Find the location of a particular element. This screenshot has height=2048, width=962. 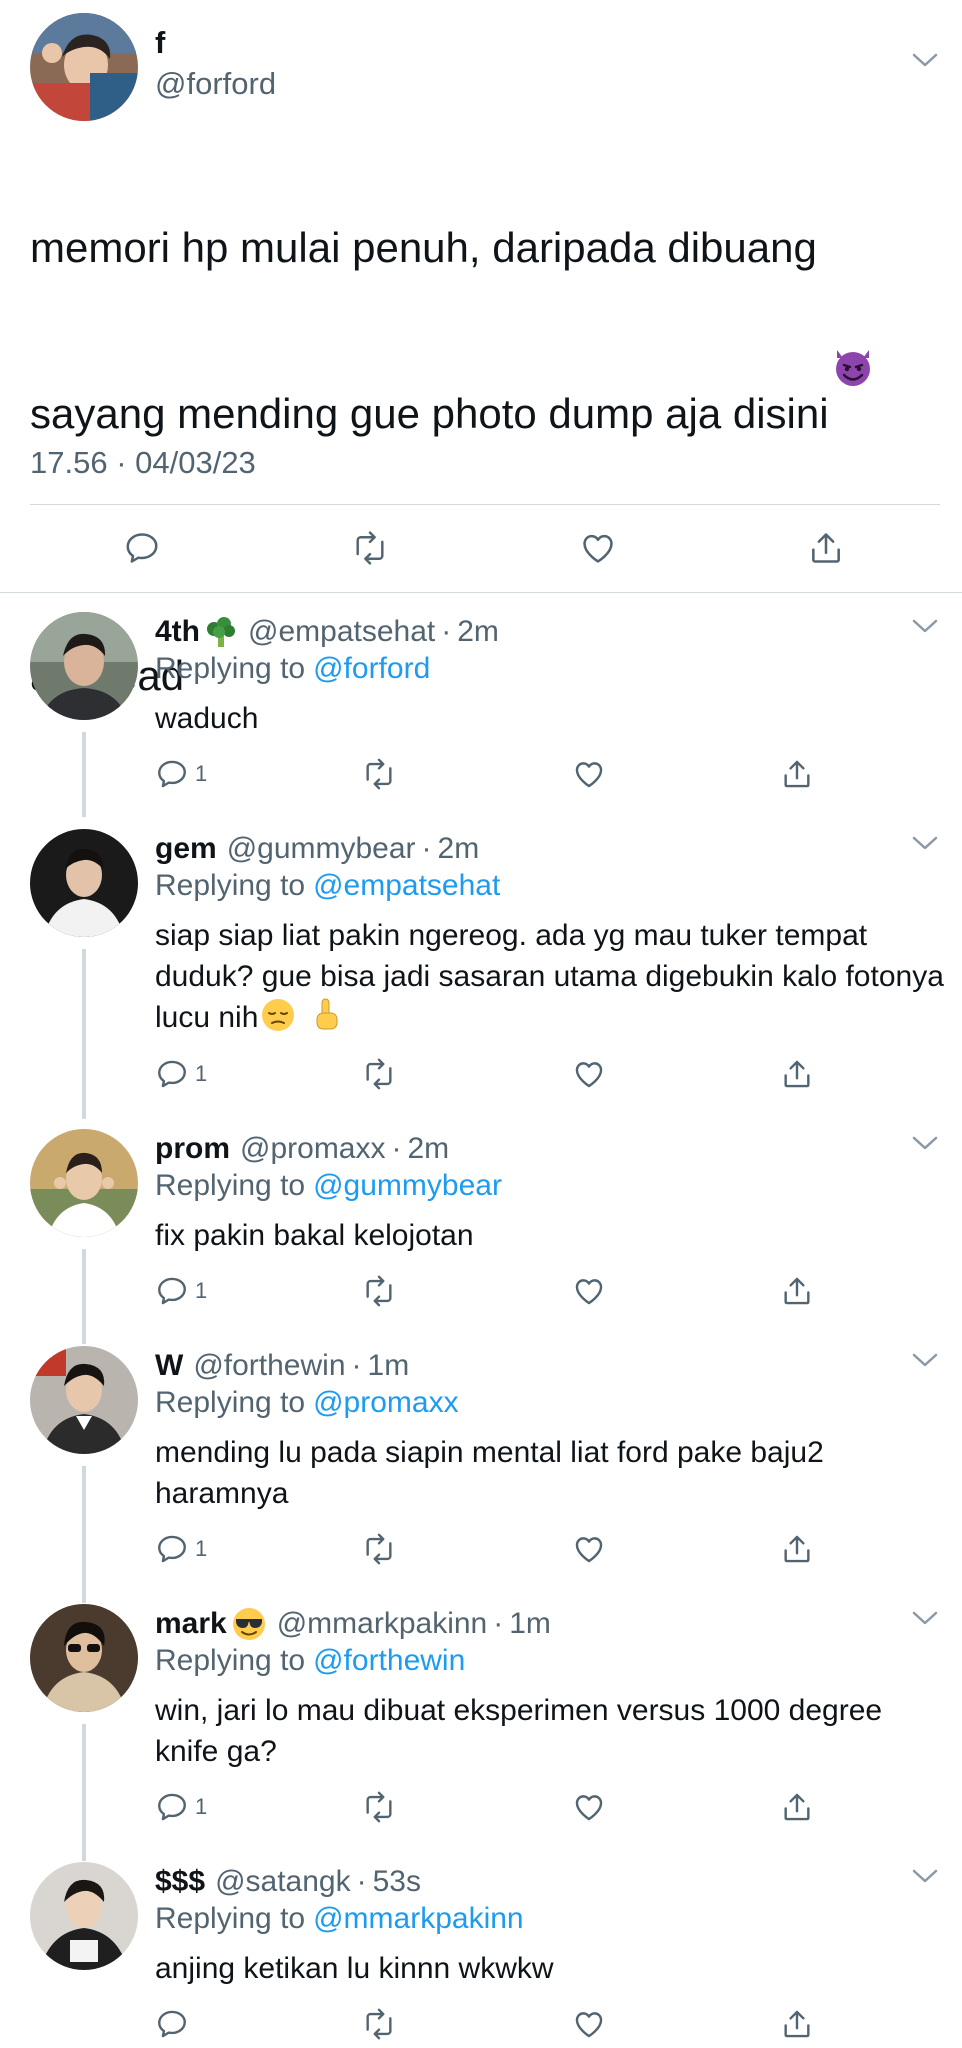

reply-meta: gem @gummybear · 2m is located at coordinates (317, 849).